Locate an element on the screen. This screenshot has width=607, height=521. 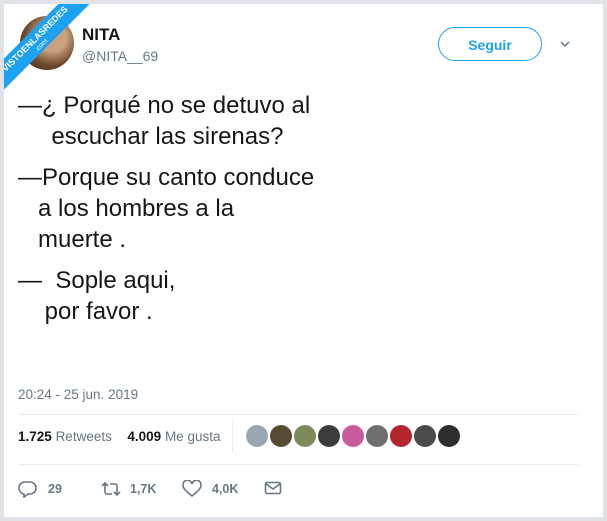
tweet-line: por favor . is located at coordinates (85, 311).